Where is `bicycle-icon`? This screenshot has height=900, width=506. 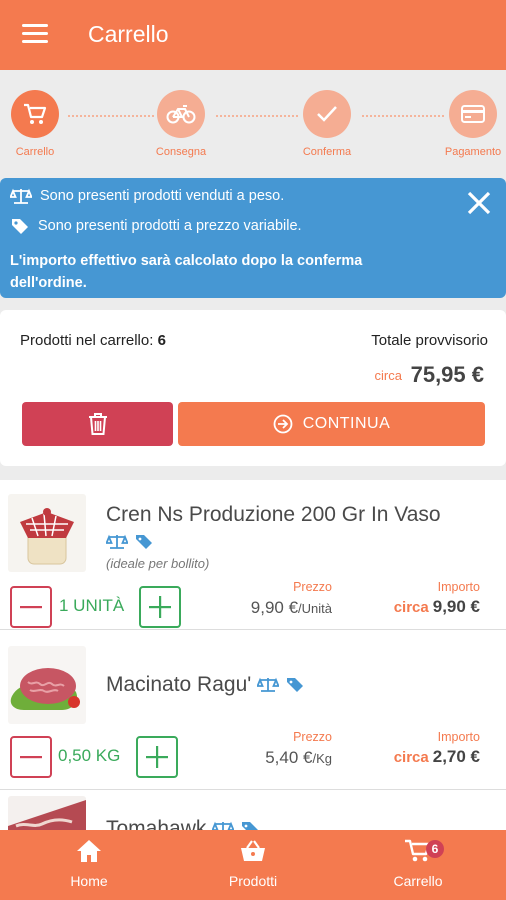 bicycle-icon is located at coordinates (181, 114).